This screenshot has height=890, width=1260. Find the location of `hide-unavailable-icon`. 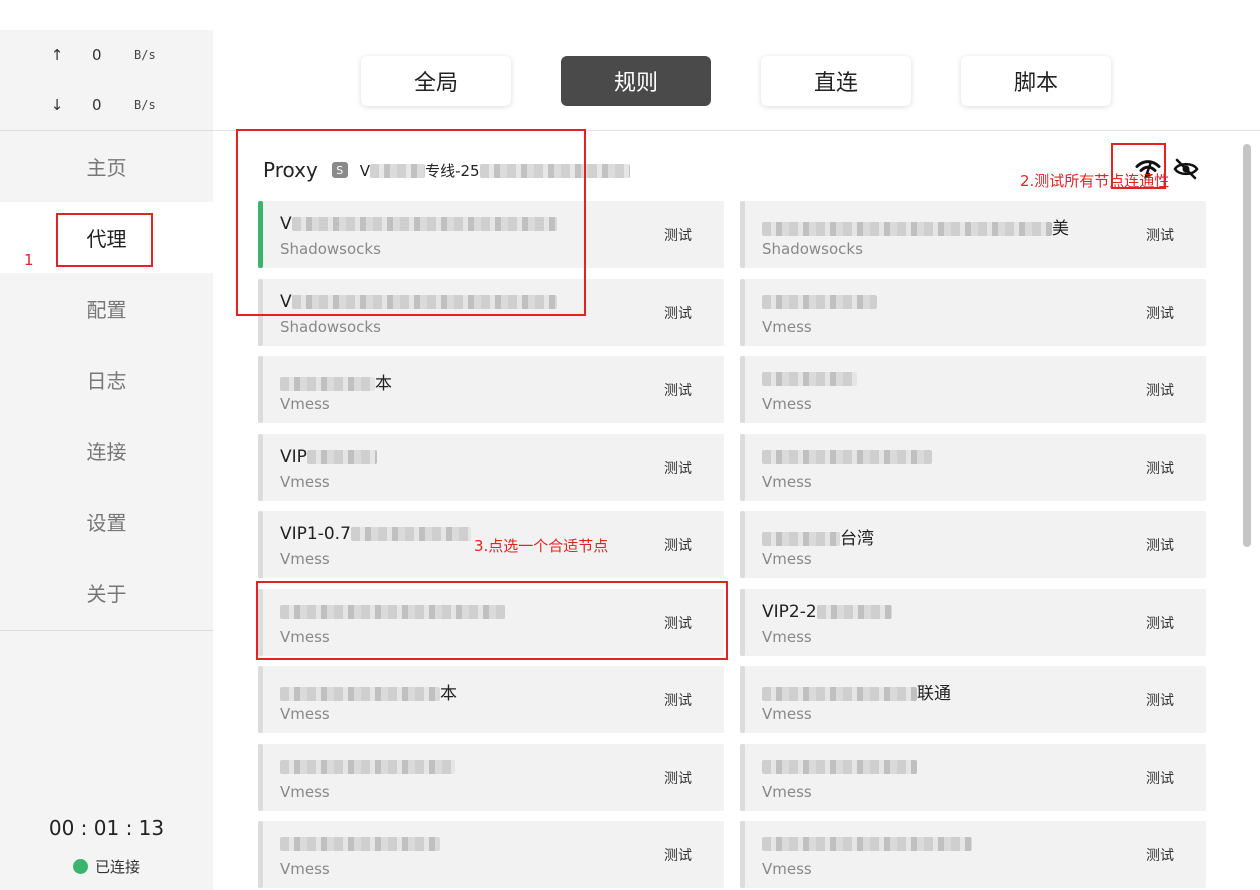

hide-unavailable-icon is located at coordinates (1186, 169).